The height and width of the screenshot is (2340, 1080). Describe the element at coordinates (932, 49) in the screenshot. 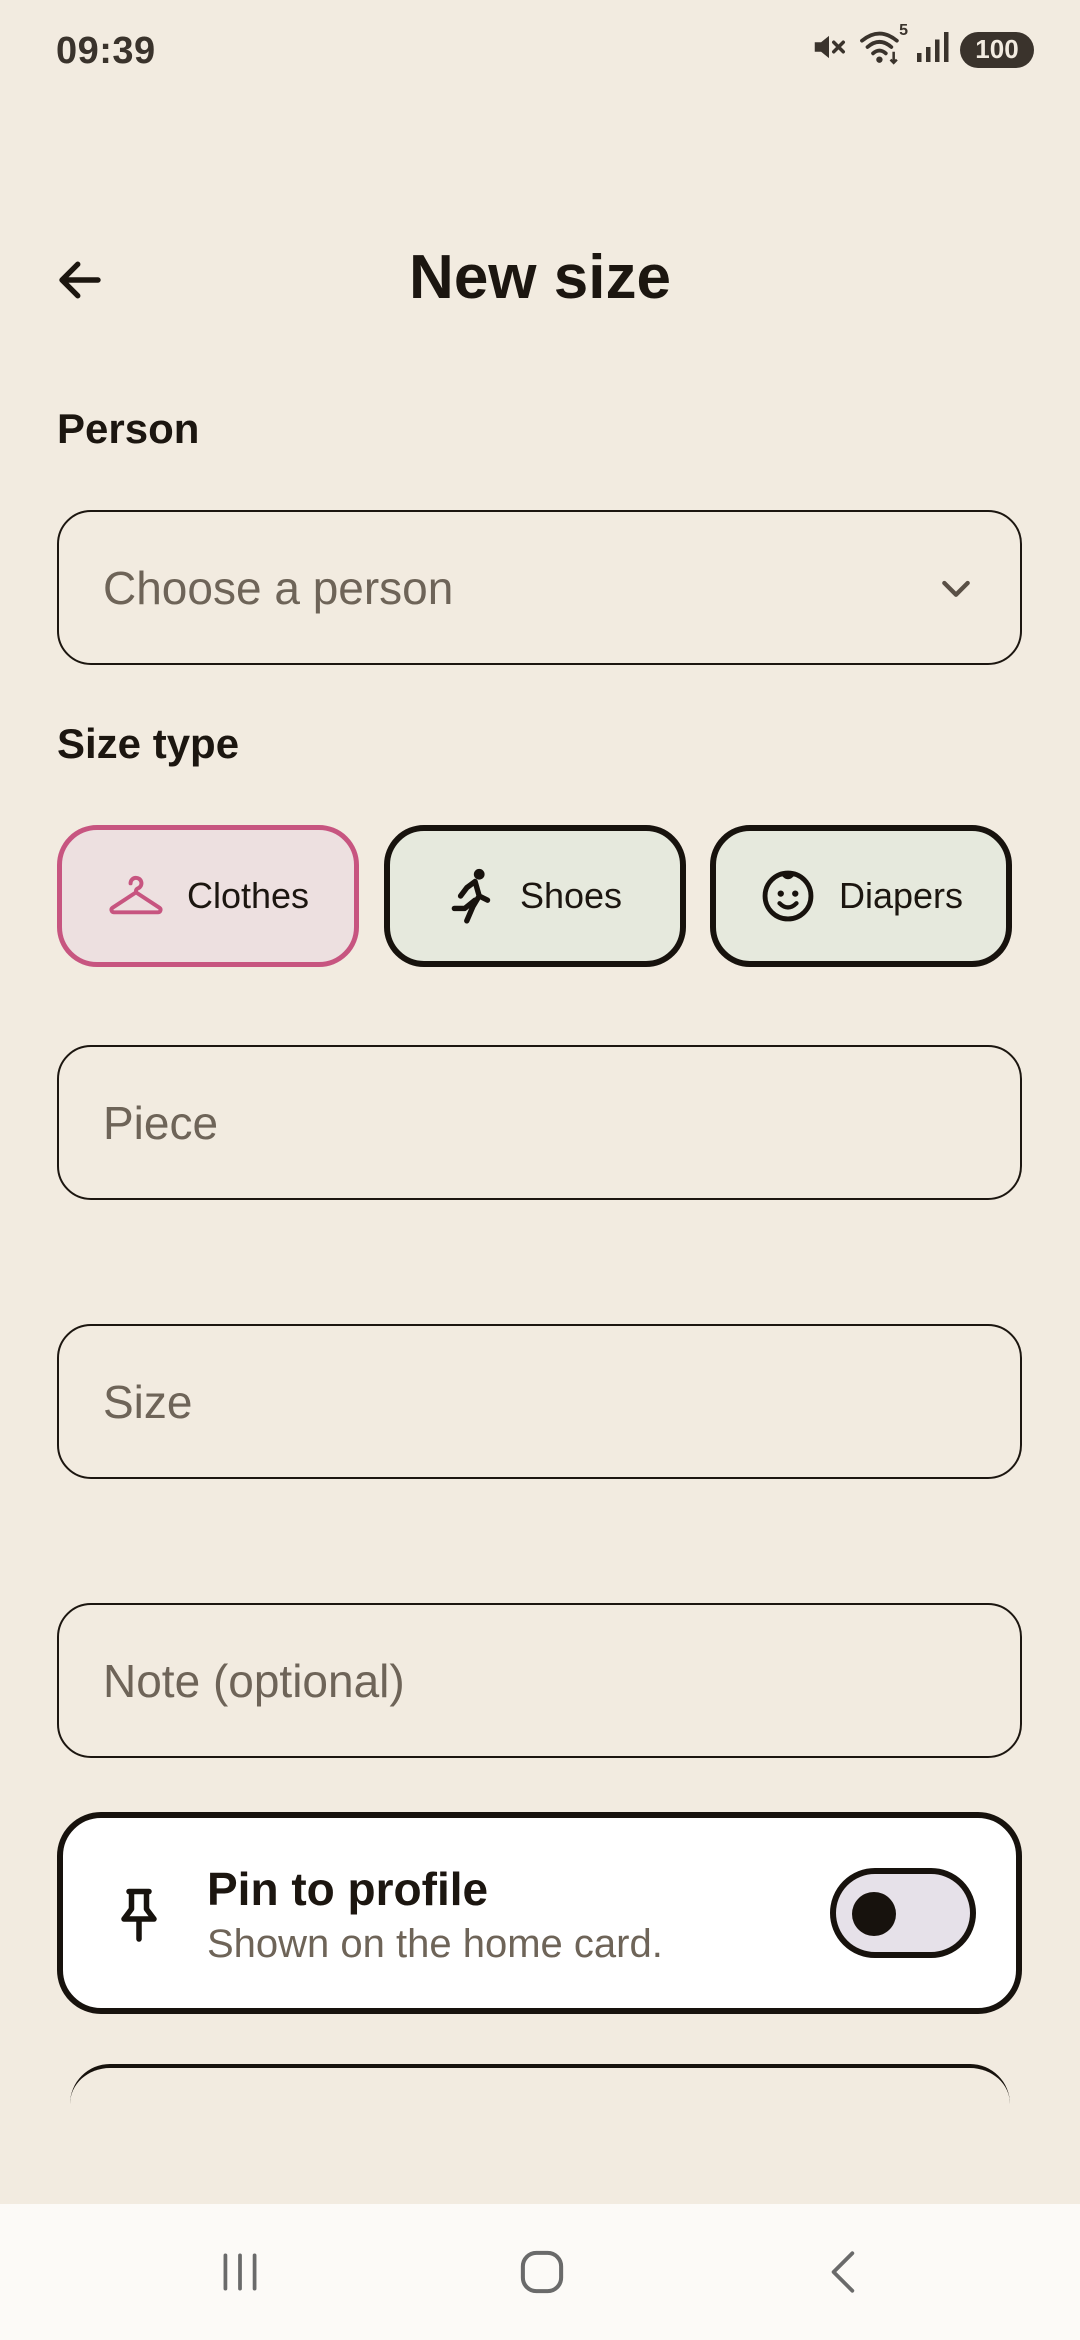

I see `signal-icon` at that location.